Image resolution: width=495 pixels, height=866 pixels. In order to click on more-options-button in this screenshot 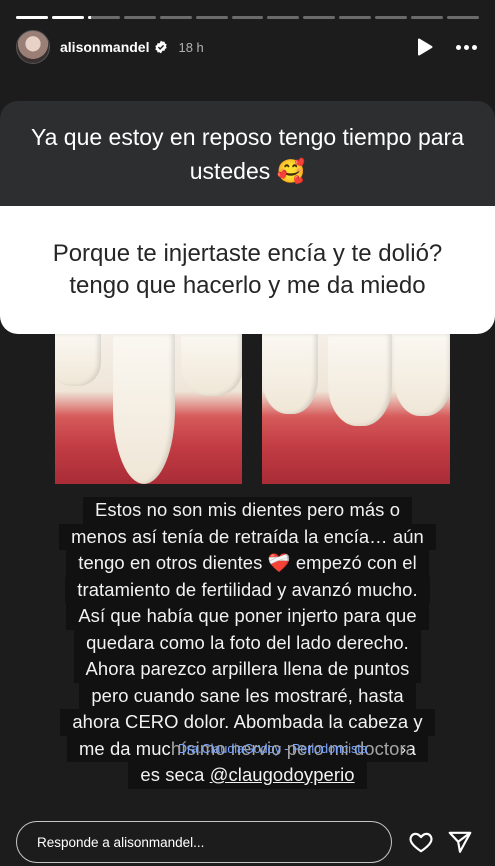, I will do `click(466, 47)`.